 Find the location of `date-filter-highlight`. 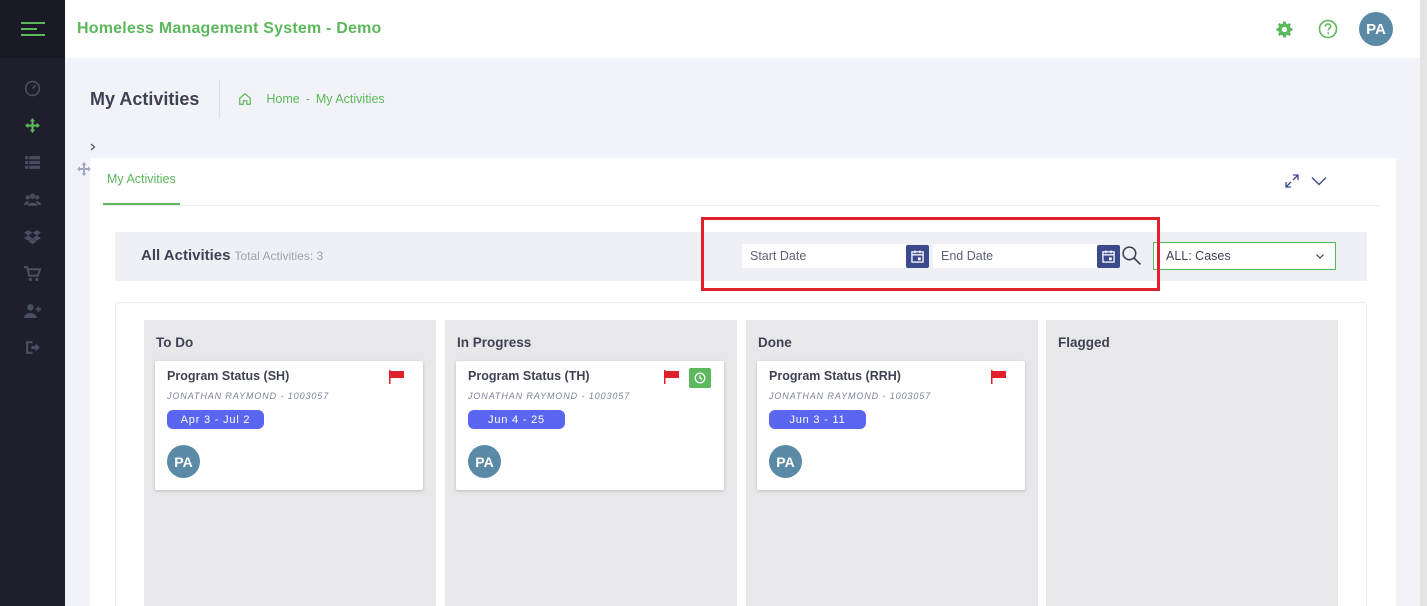

date-filter-highlight is located at coordinates (930, 254).